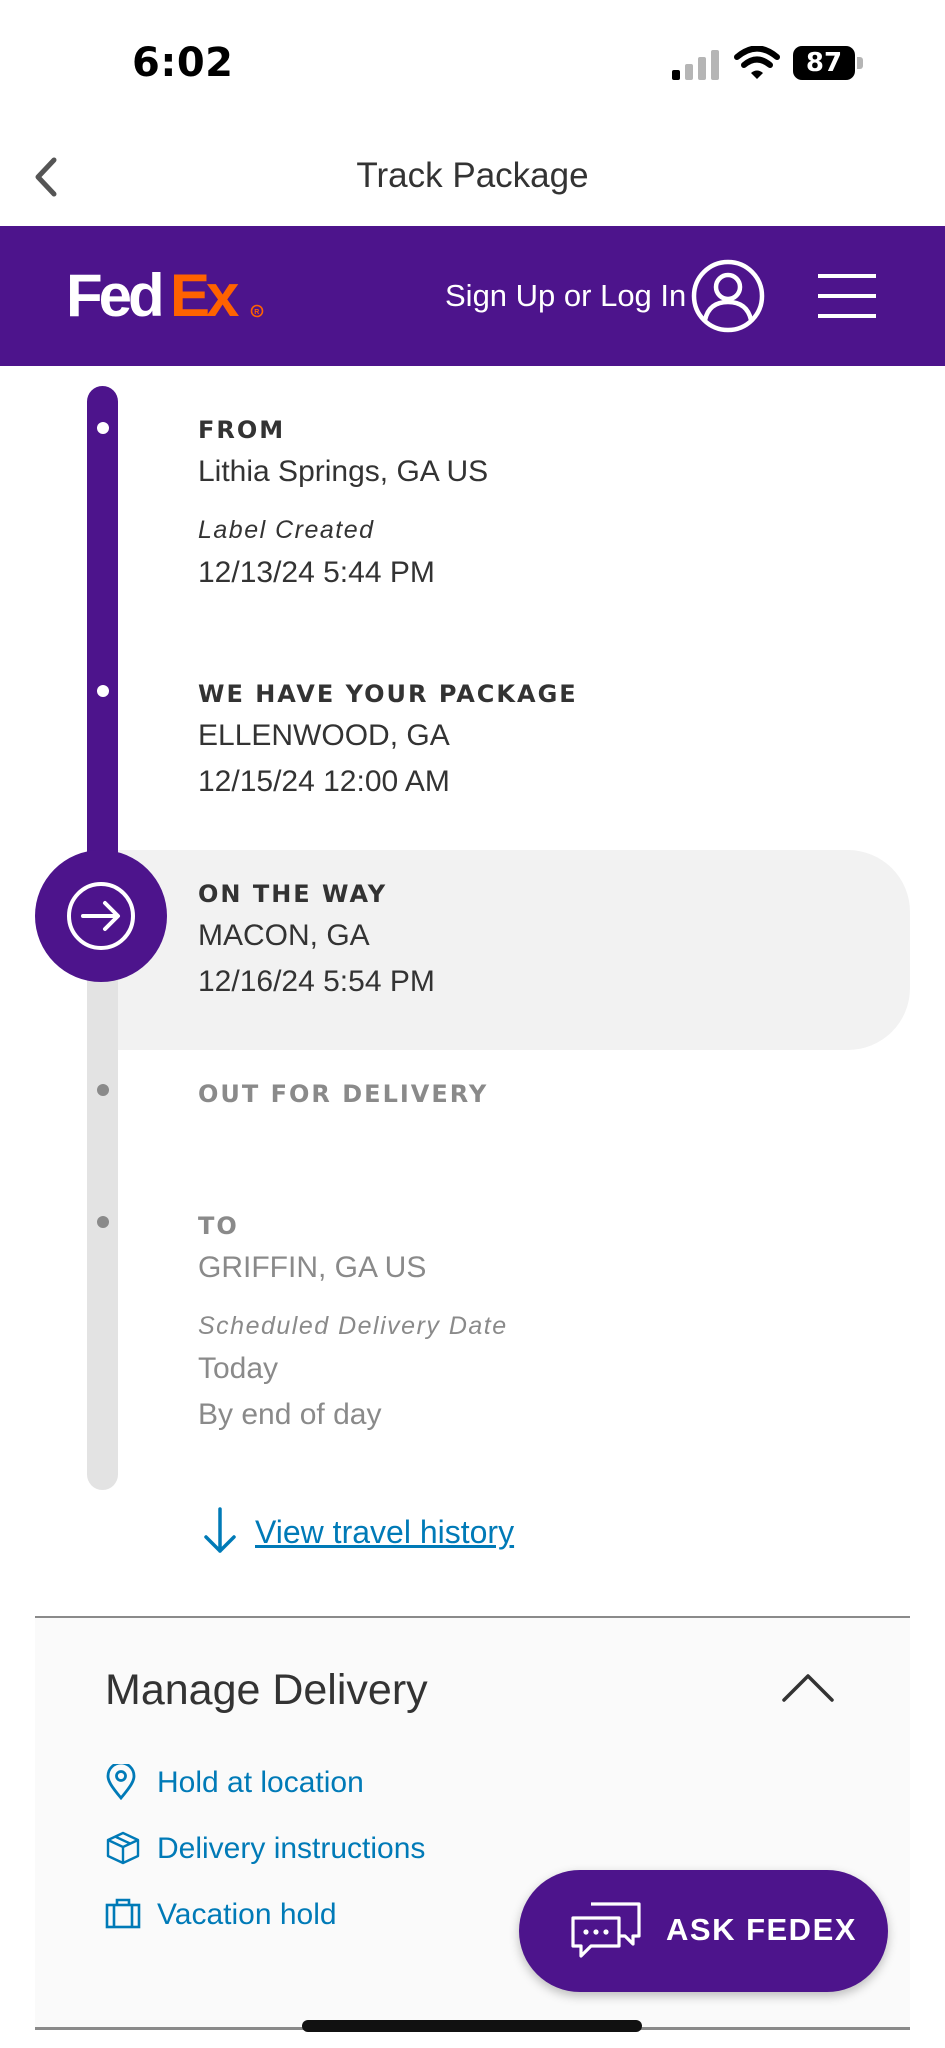  I want to click on chevron-up-icon, so click(808, 1687).